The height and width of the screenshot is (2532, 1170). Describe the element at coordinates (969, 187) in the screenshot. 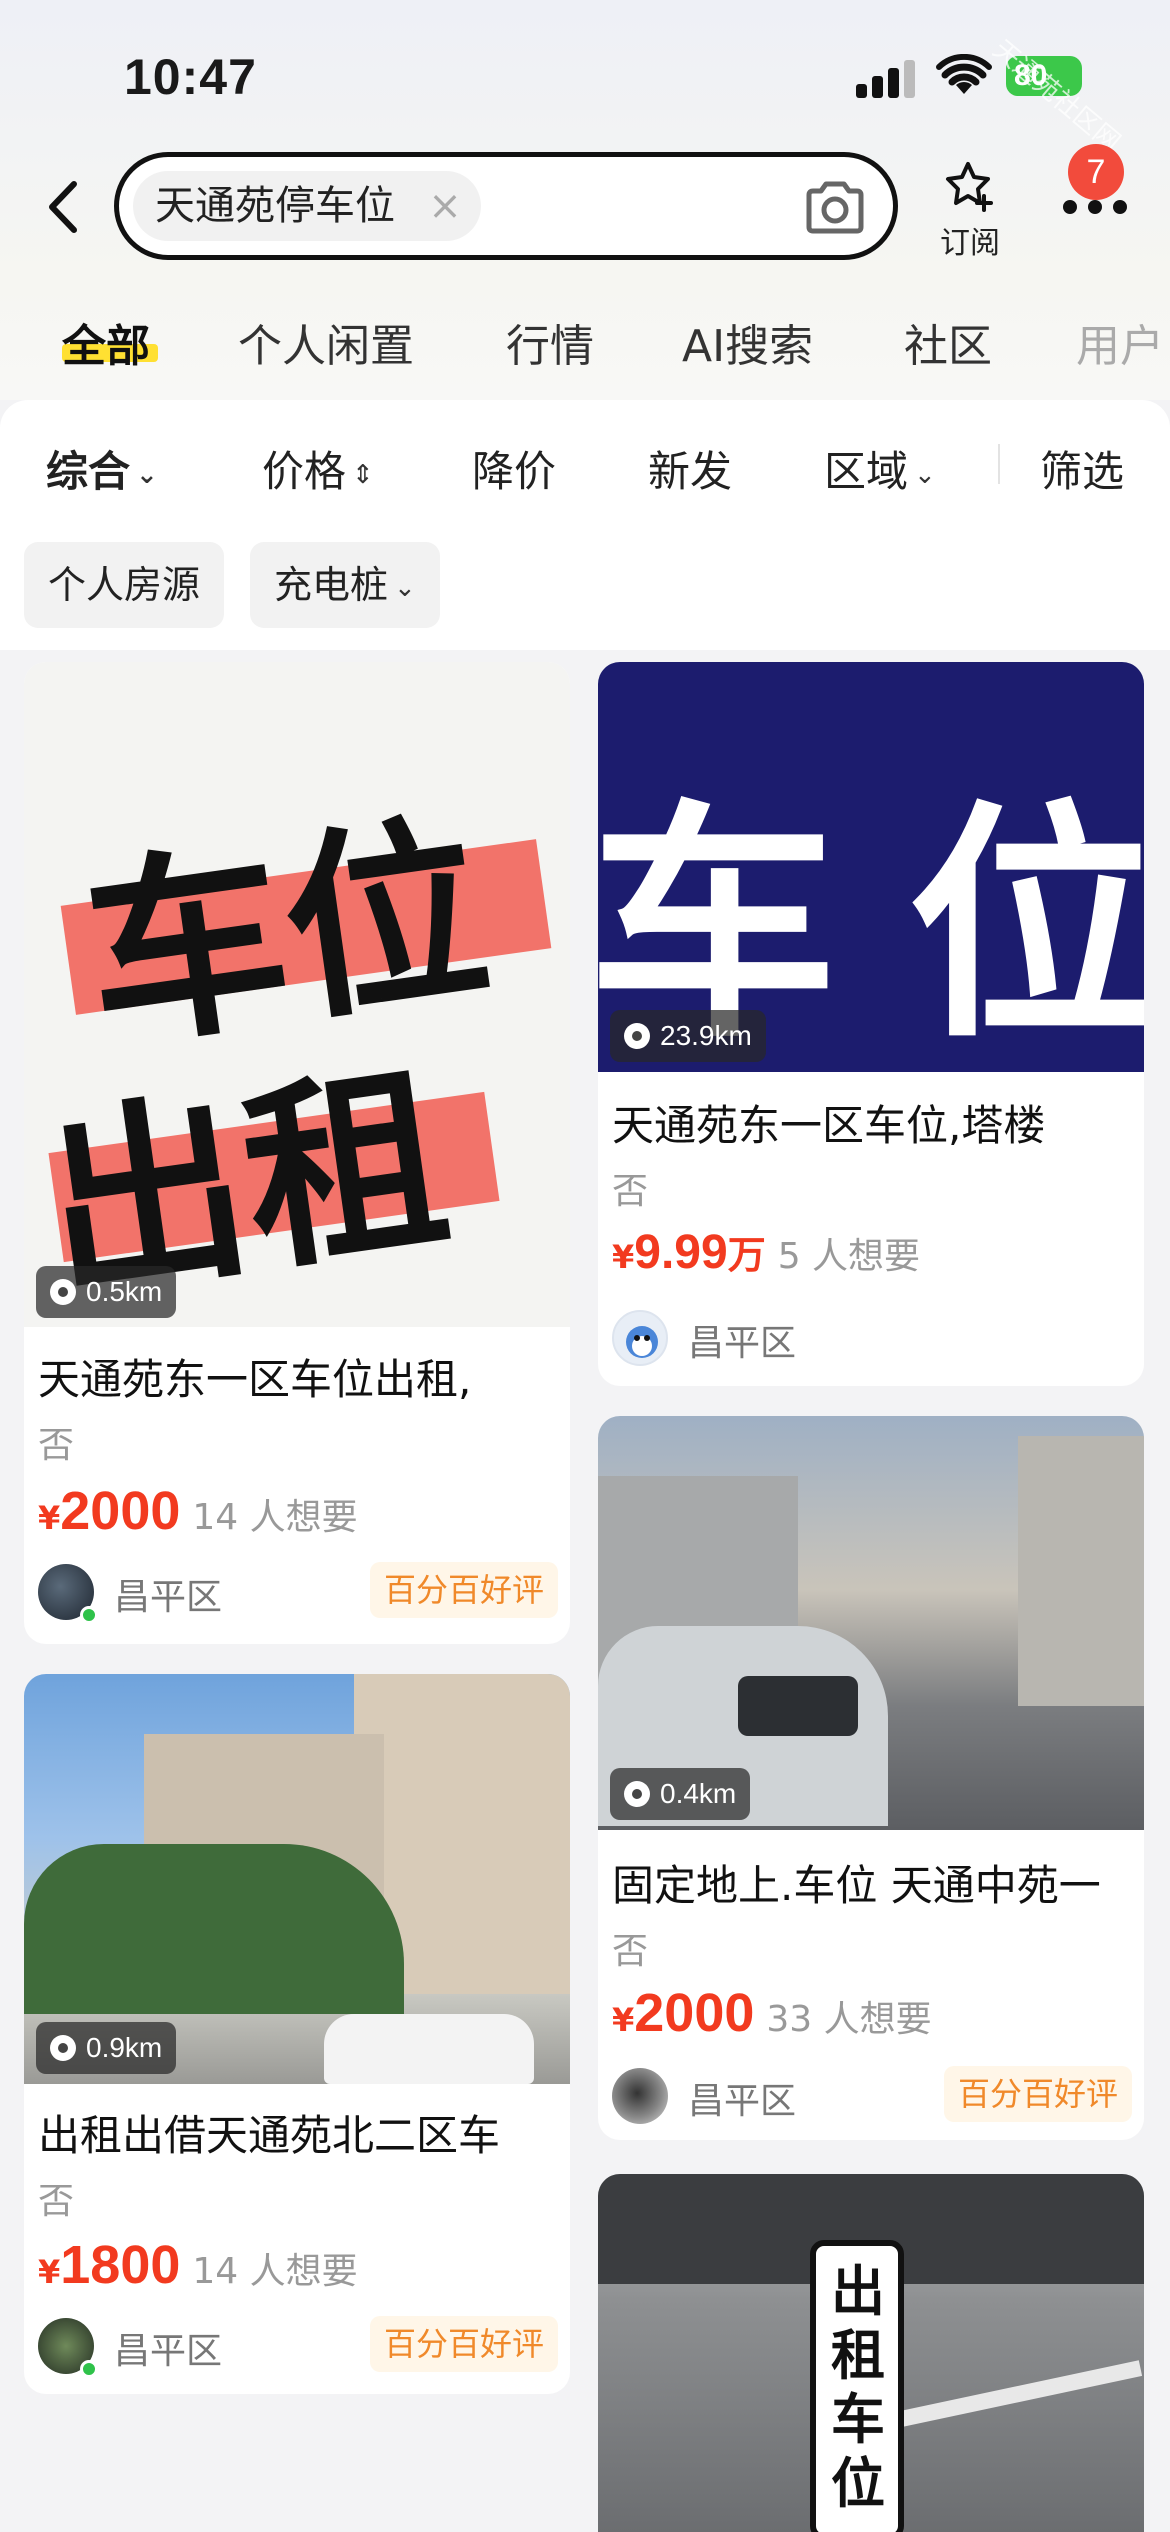

I see `star-plus-icon` at that location.